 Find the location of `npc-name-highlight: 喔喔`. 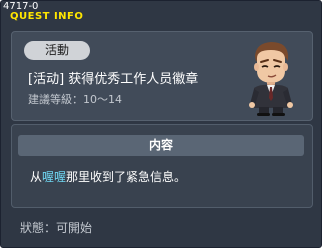

npc-name-highlight: 喔喔 is located at coordinates (54, 177).